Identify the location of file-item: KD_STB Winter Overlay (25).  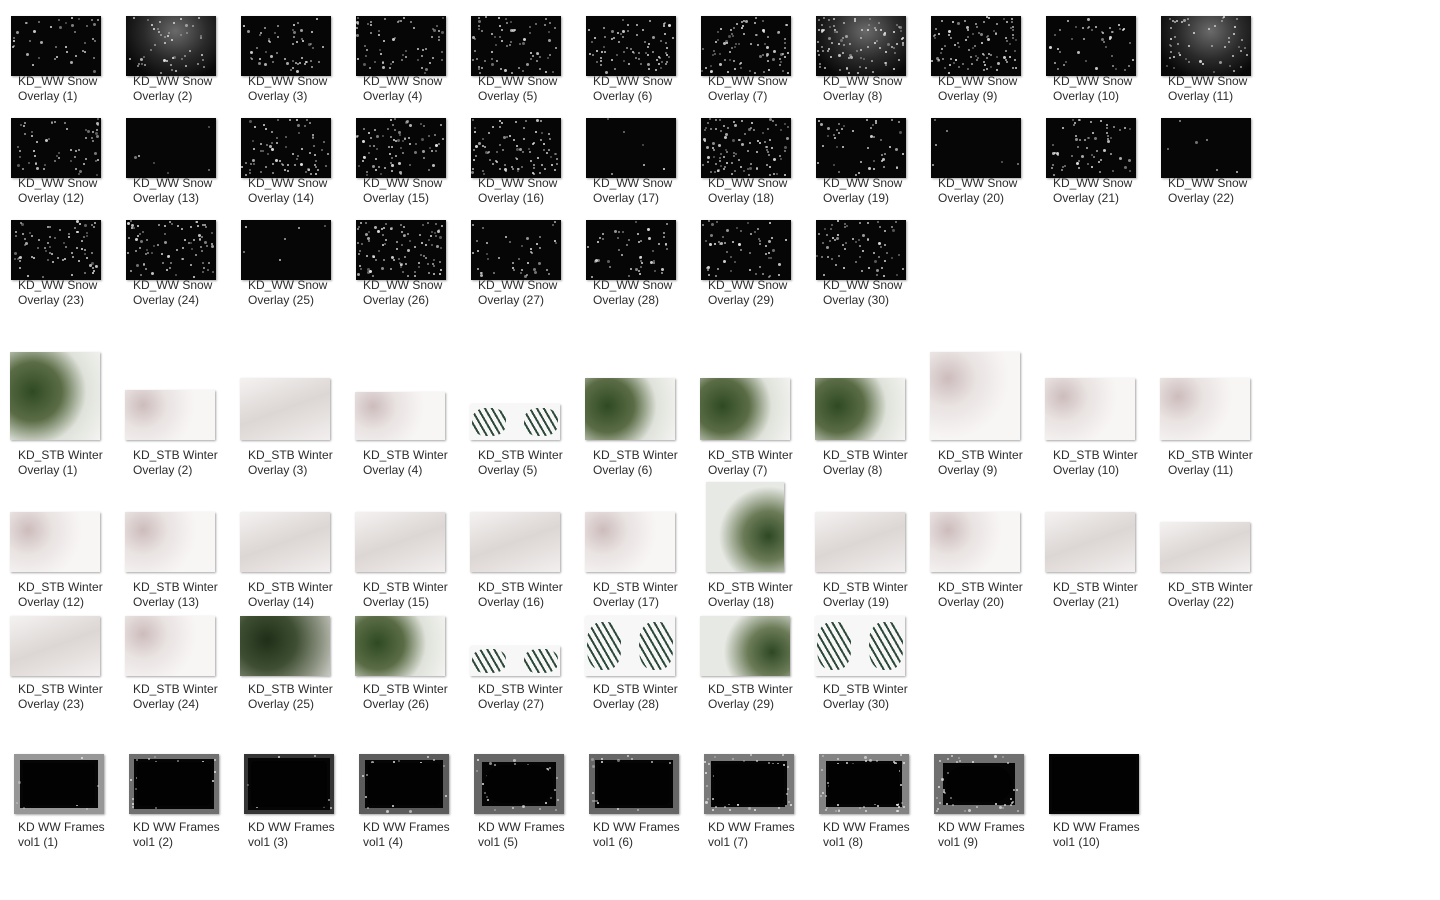
(297, 681).